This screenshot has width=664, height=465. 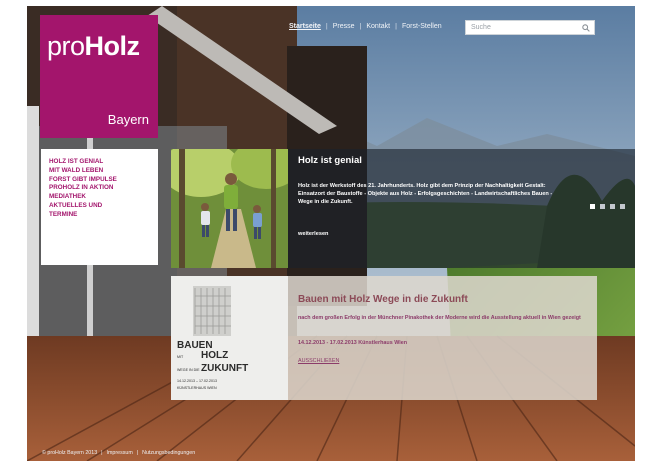 I want to click on sidenav-aktuelles-und: AKTUELLES UND, so click(x=99, y=206).